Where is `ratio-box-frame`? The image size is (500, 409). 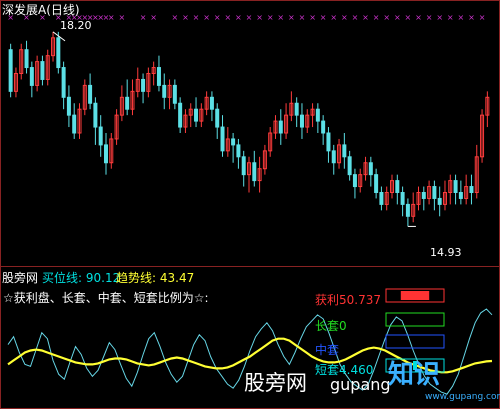 ratio-box-frame is located at coordinates (415, 341).